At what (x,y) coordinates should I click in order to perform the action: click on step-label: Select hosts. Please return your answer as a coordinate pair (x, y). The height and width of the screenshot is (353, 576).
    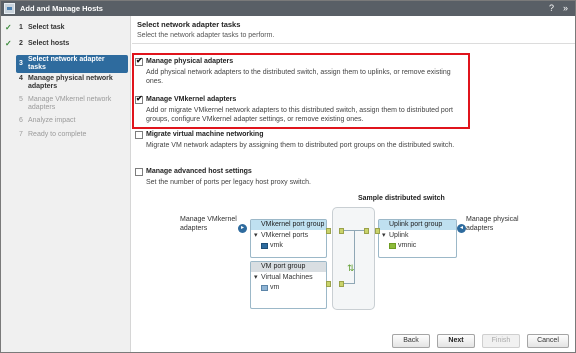
    Looking at the image, I should click on (49, 43).